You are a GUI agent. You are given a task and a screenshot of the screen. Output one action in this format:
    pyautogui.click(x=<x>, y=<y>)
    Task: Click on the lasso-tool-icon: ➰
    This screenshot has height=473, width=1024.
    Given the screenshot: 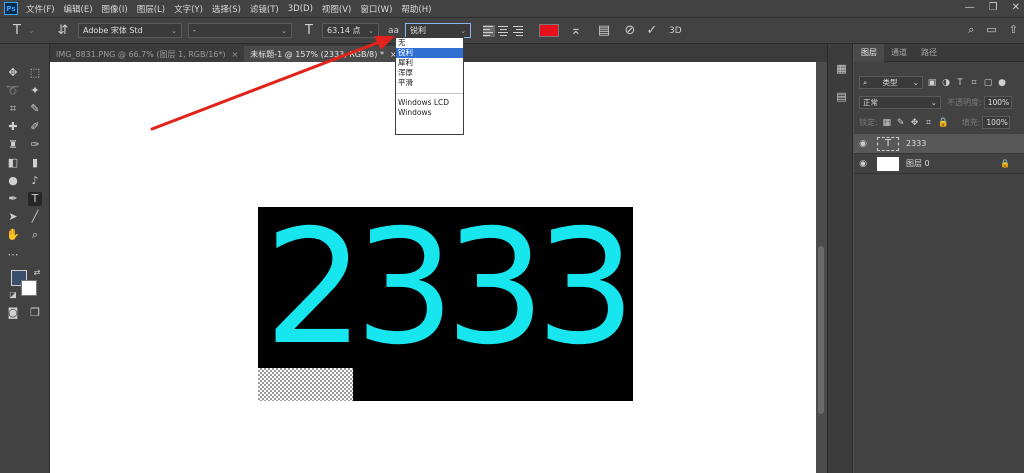 What is the action you would take?
    pyautogui.click(x=13, y=91)
    